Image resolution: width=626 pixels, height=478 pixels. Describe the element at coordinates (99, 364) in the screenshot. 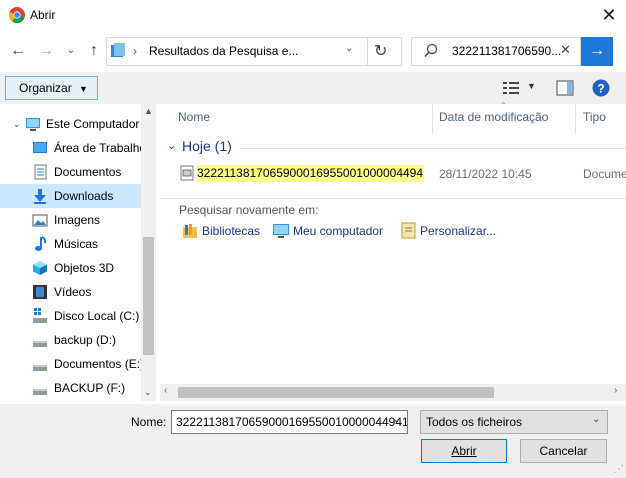

I see `sidebar-item-label: Documentos (E:)` at that location.